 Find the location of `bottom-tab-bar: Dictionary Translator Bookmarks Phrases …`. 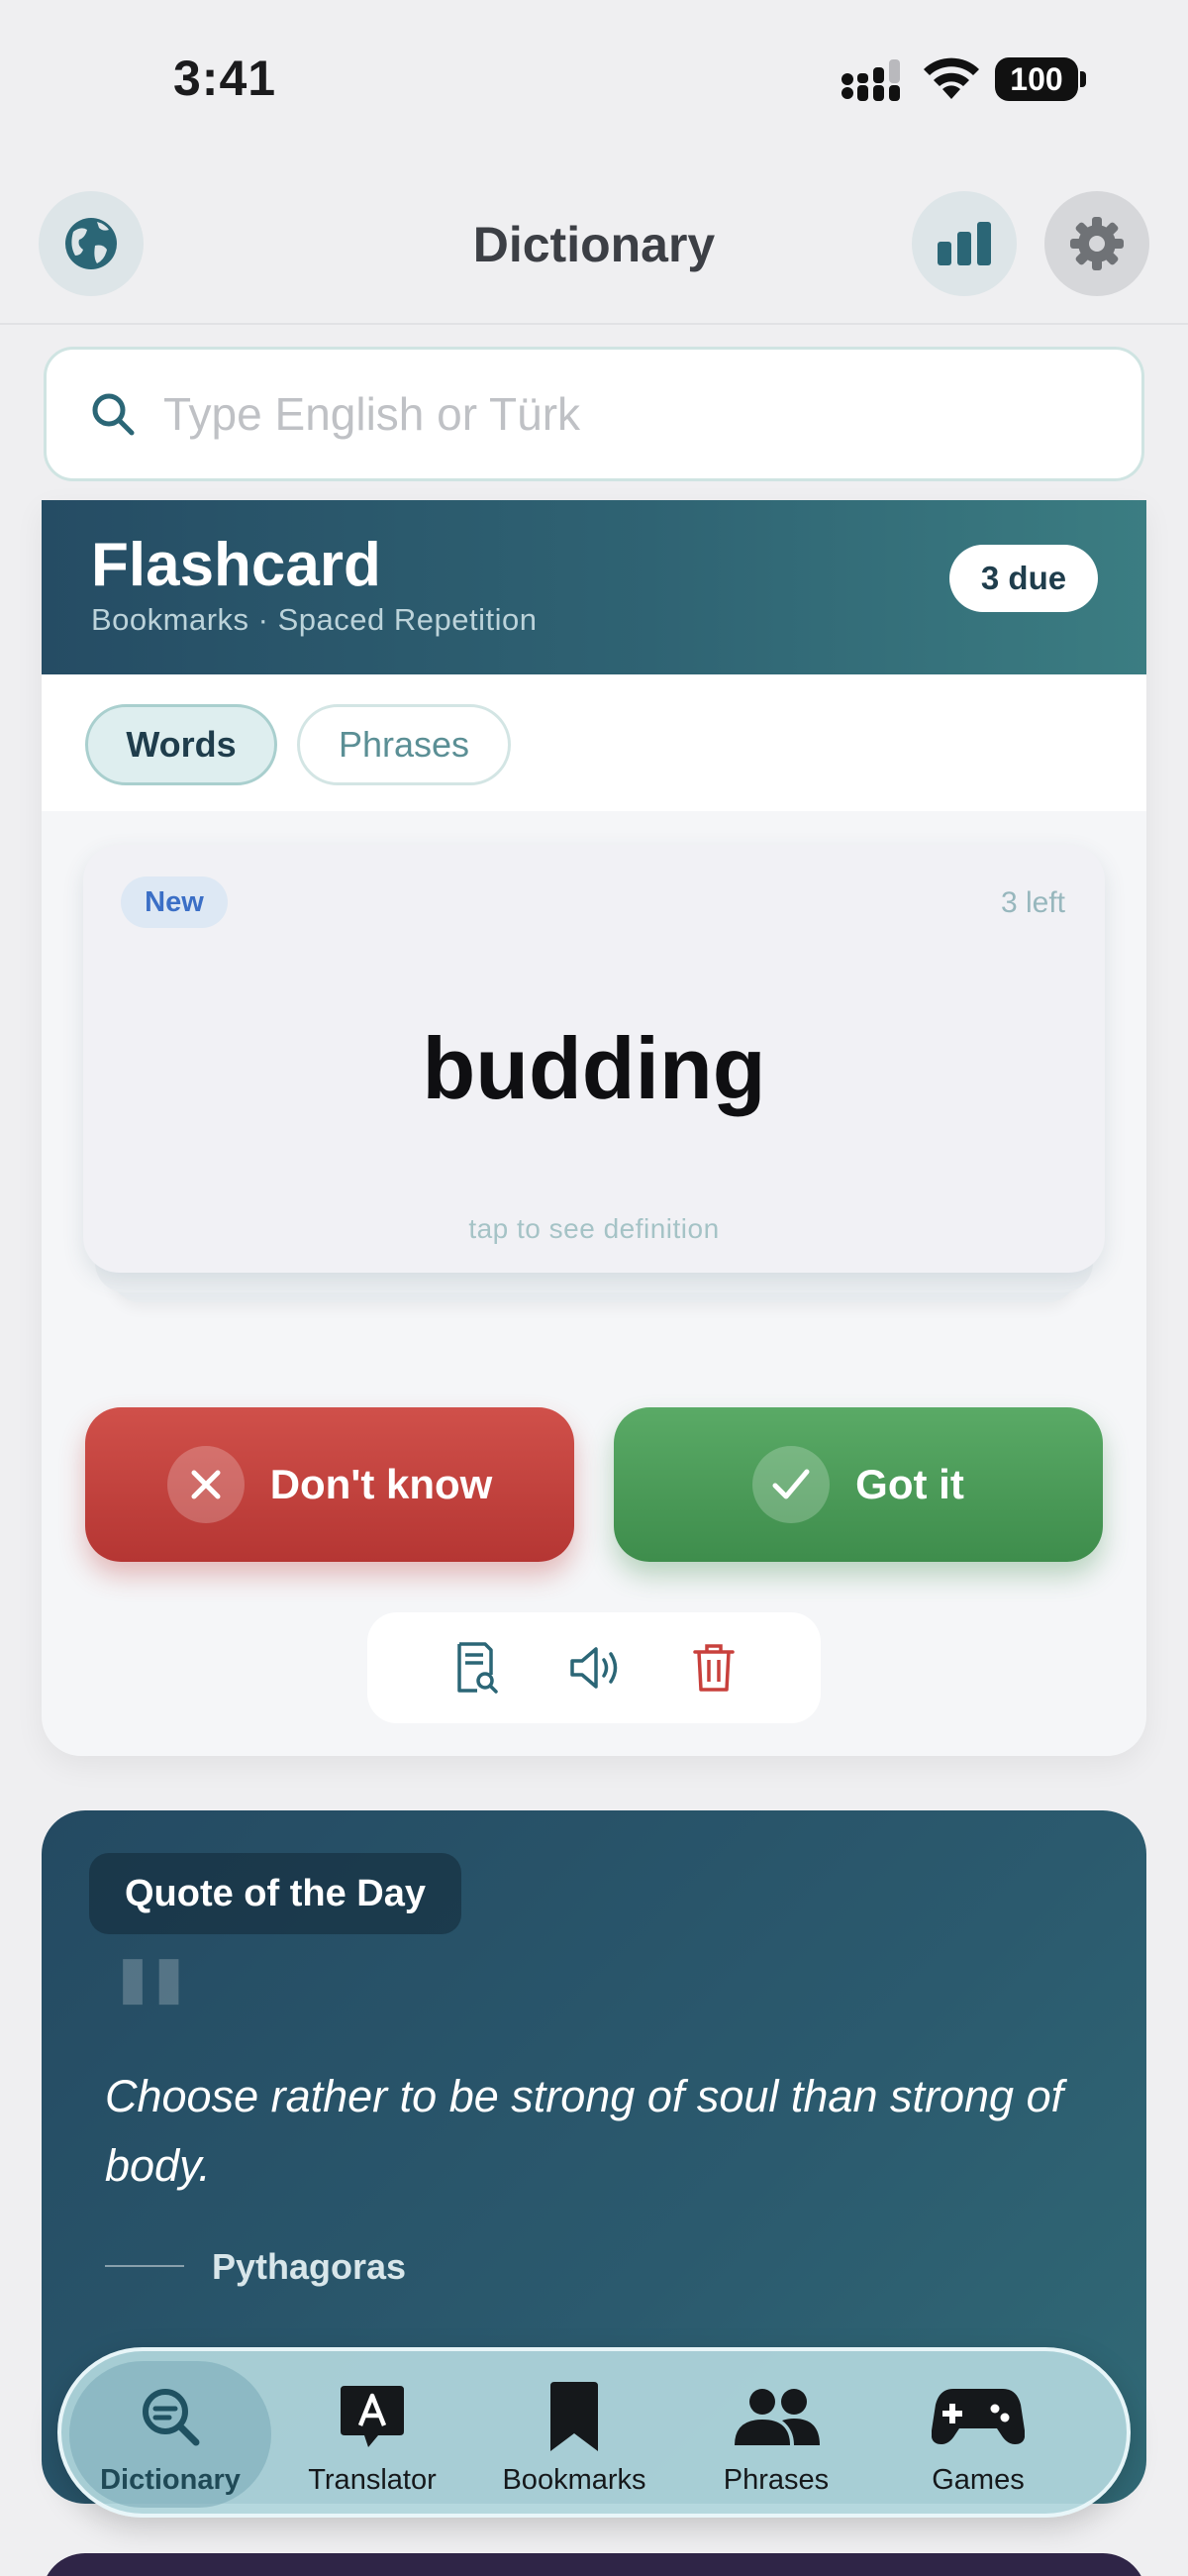

bottom-tab-bar: Dictionary Translator Bookmarks Phrases … is located at coordinates (594, 2432).